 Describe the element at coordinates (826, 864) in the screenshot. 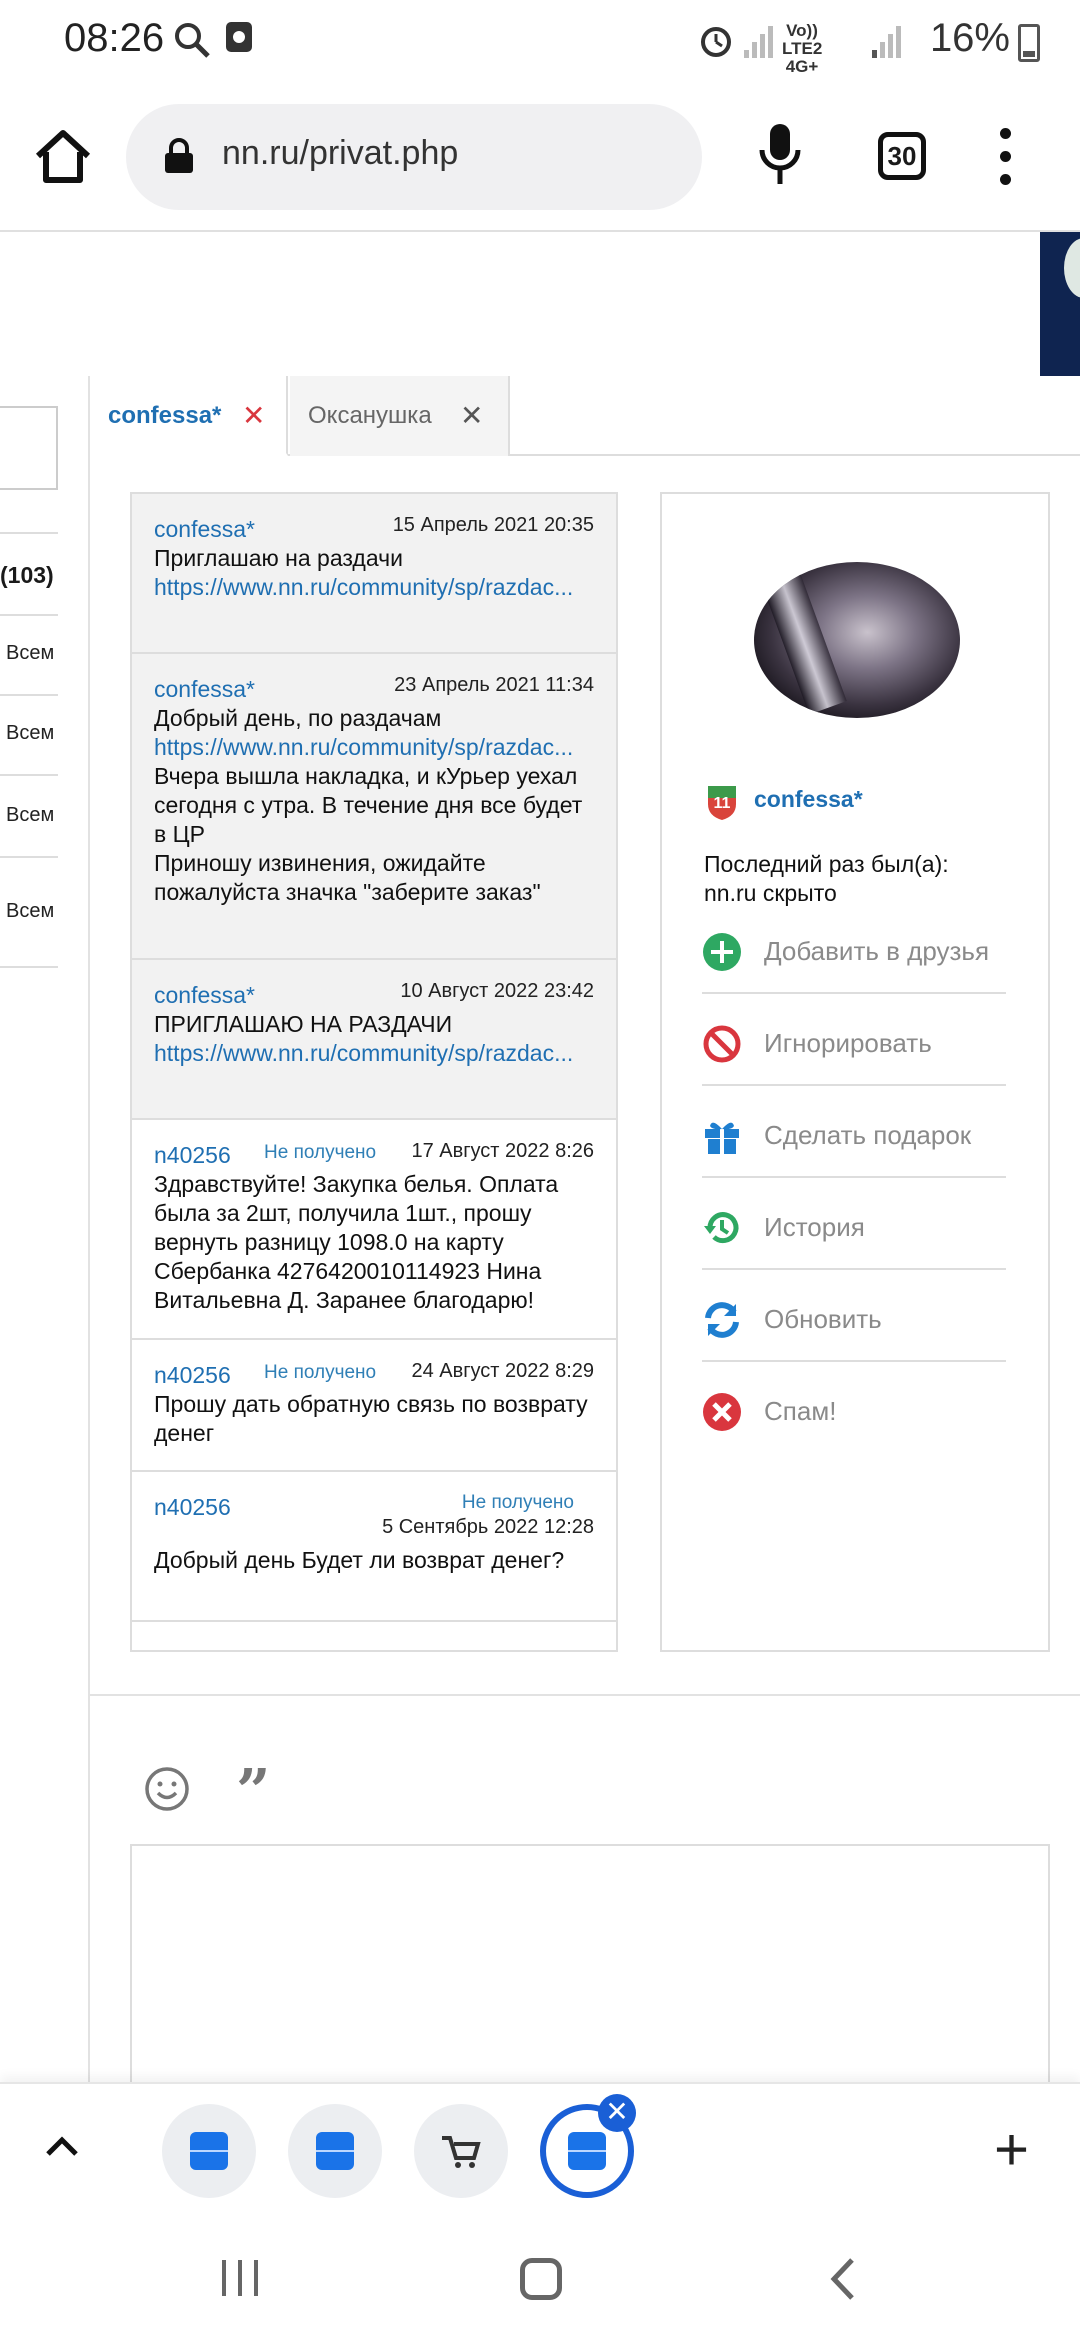

I see `last-seen-label: Последний раз был(а):` at that location.